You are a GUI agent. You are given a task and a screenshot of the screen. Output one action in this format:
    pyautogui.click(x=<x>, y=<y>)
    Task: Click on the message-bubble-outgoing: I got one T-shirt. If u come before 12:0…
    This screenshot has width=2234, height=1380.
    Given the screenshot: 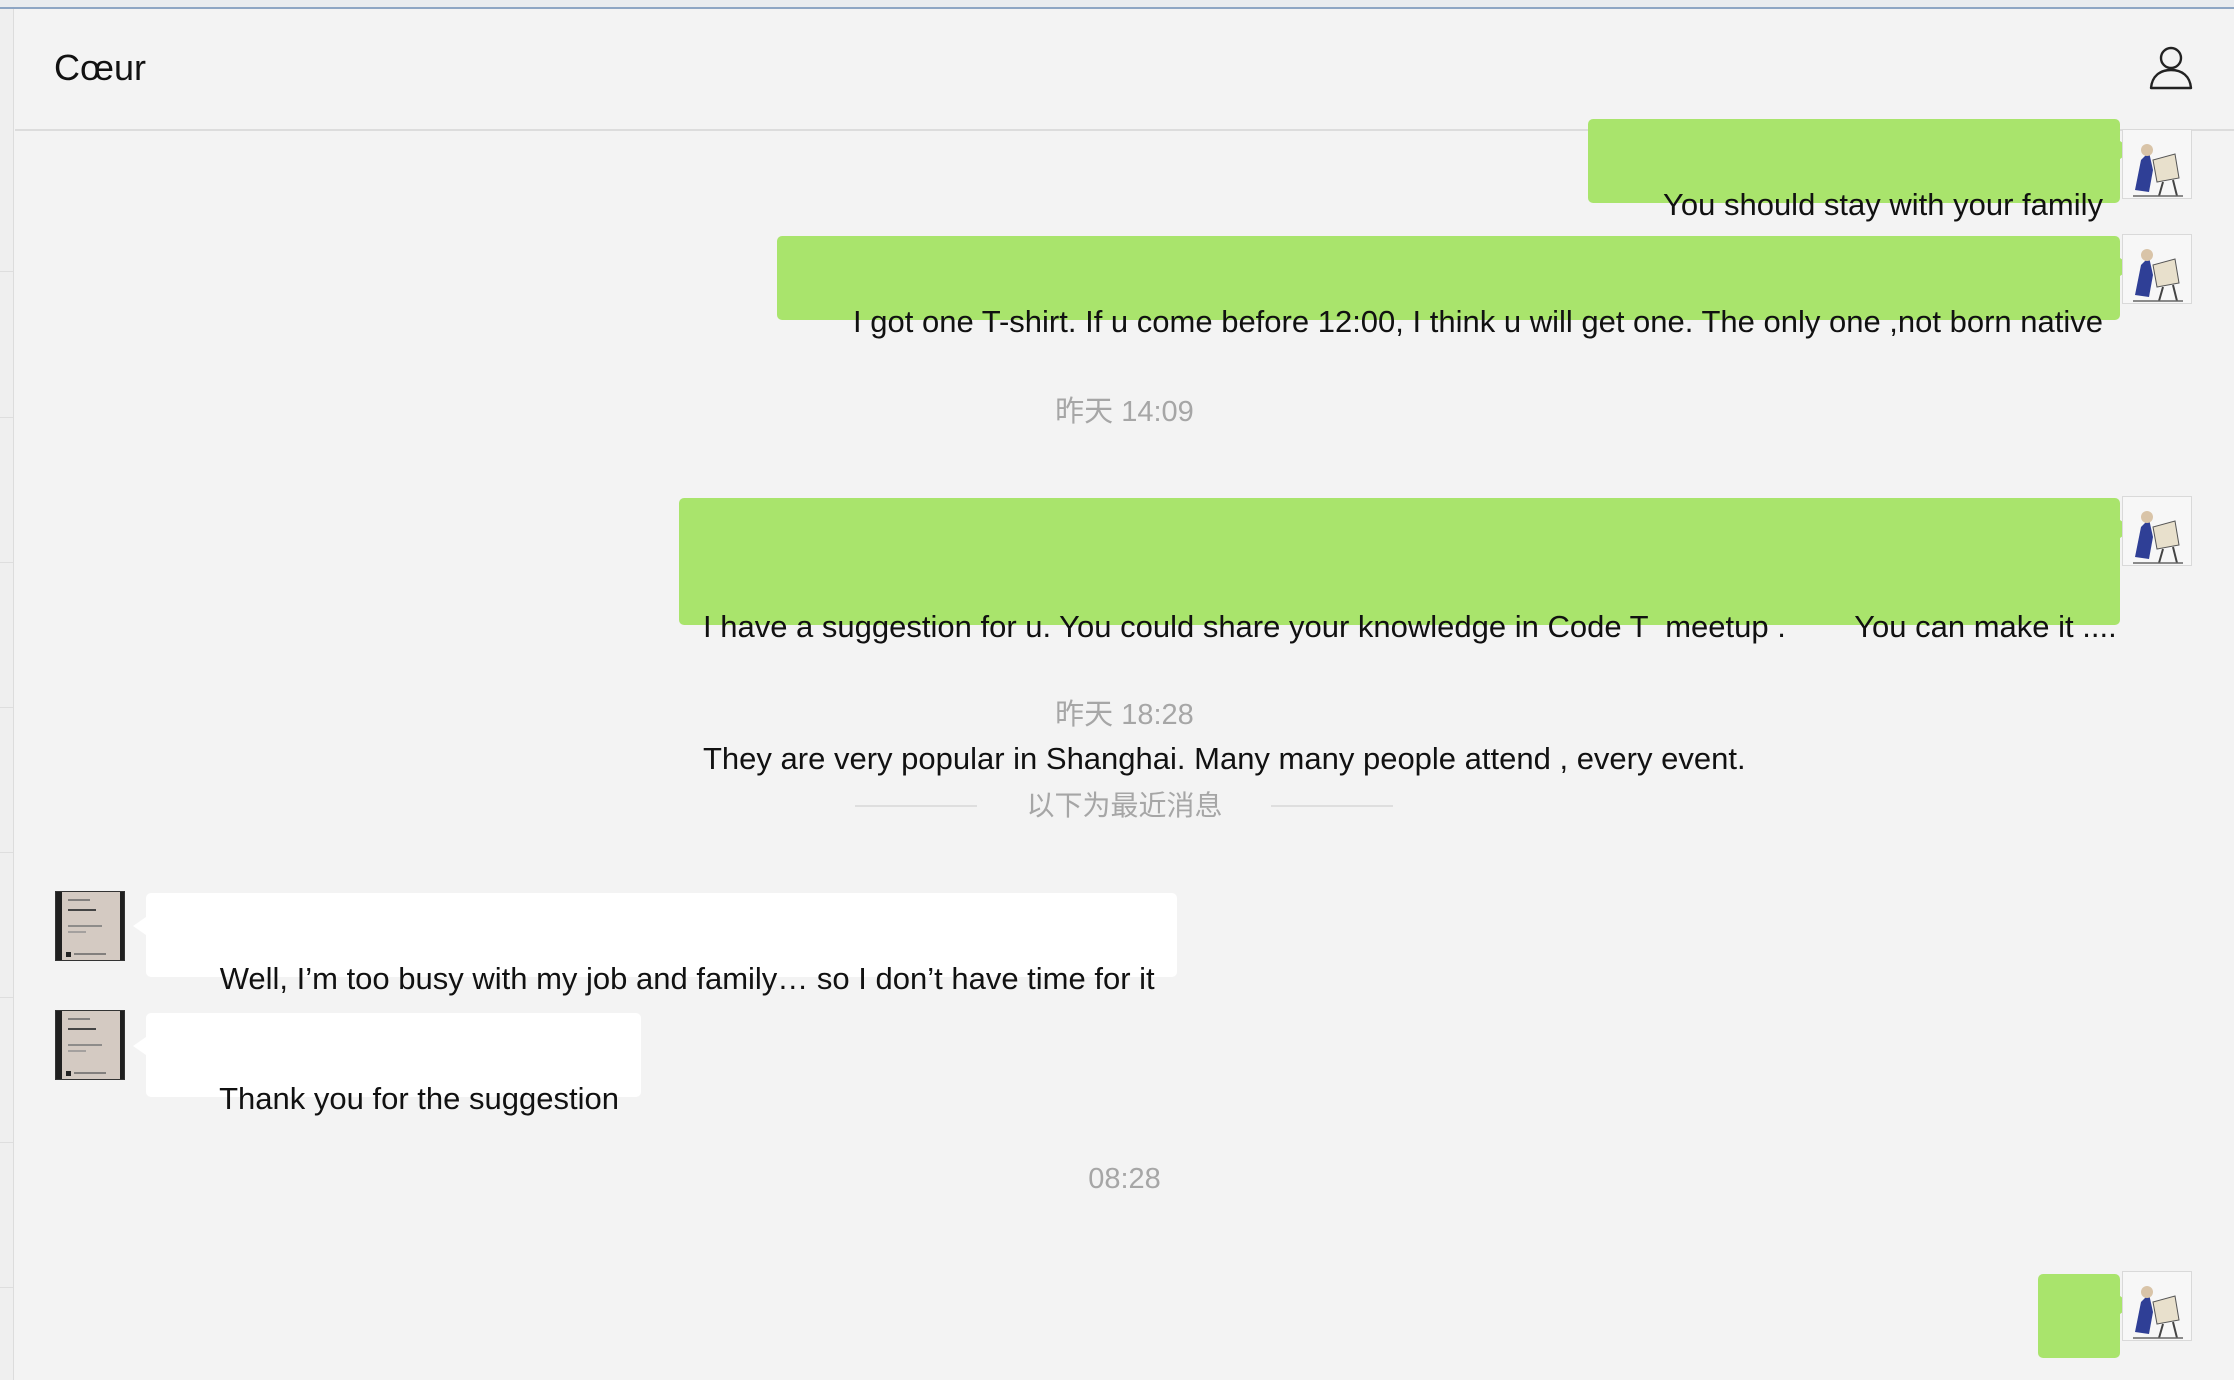 What is the action you would take?
    pyautogui.click(x=1455, y=287)
    